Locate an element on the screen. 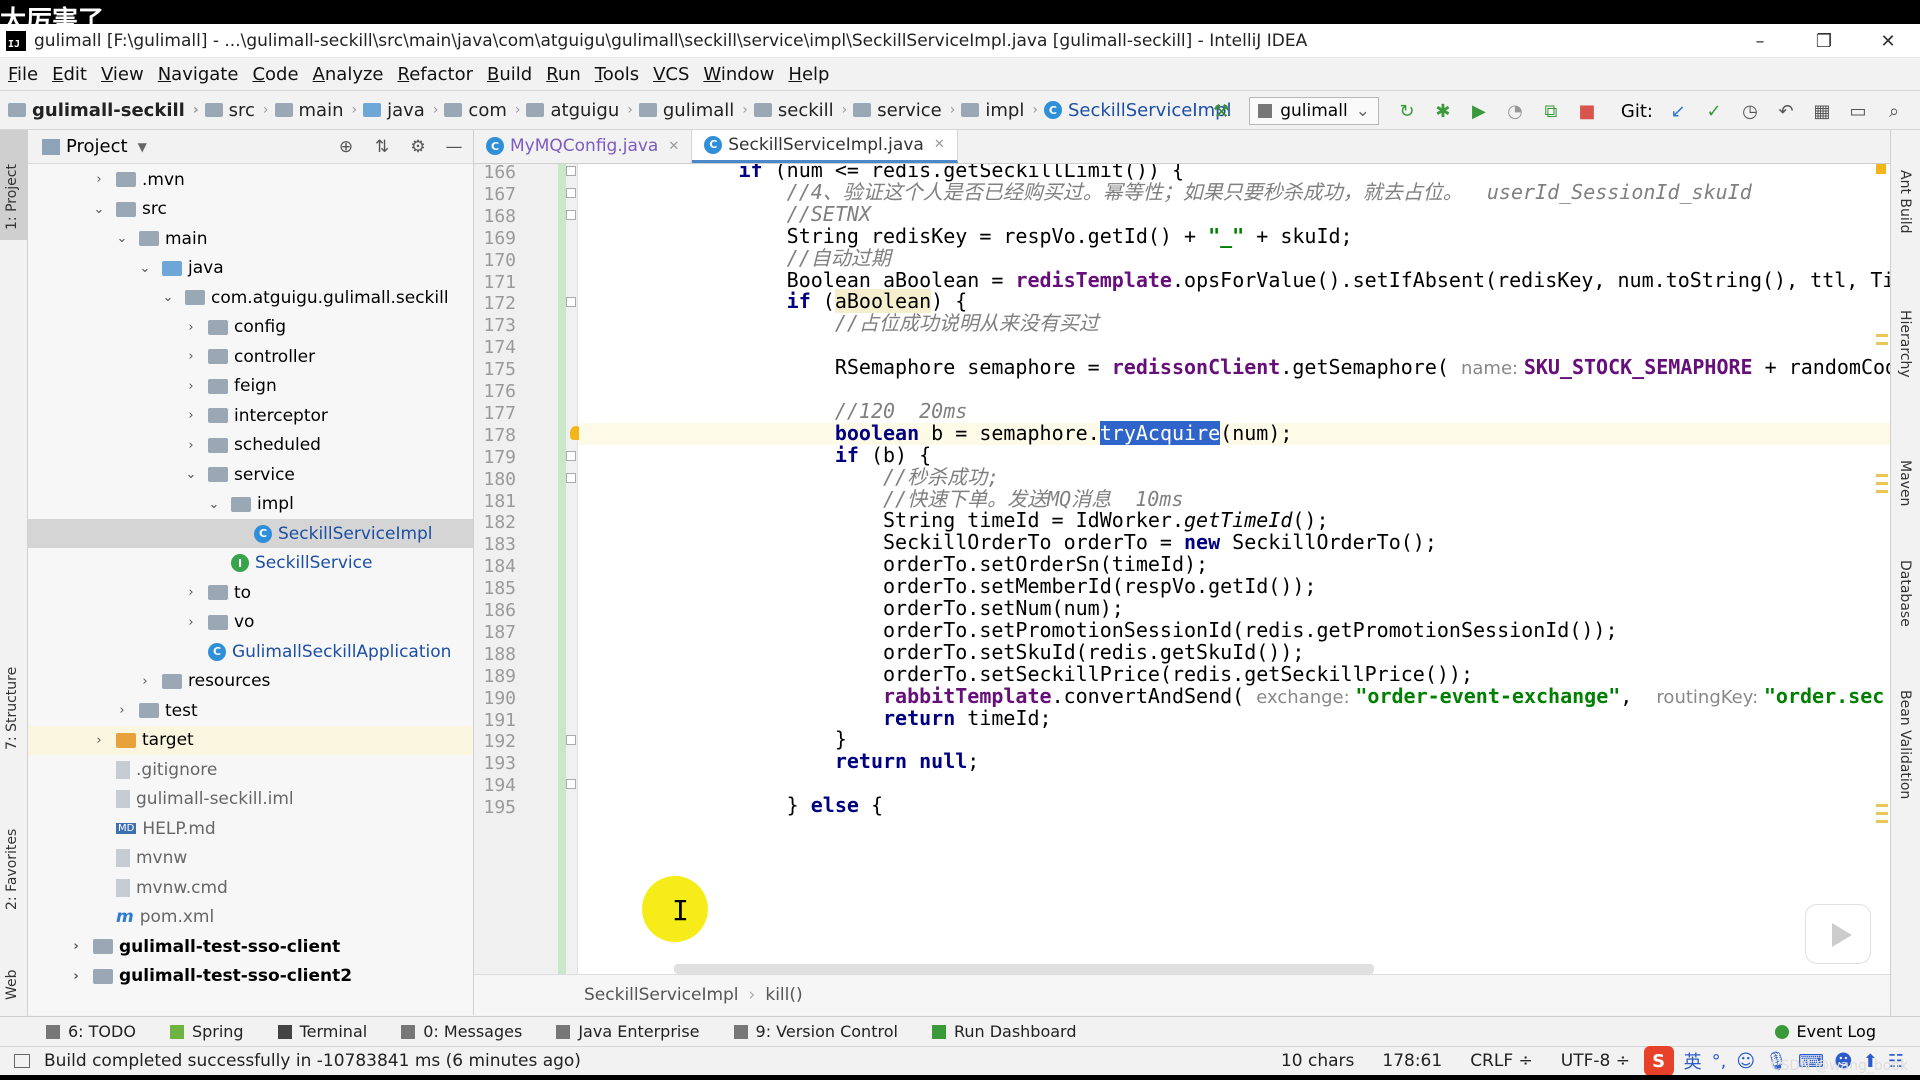 The image size is (1920, 1080). menu-window: Window is located at coordinates (738, 74).